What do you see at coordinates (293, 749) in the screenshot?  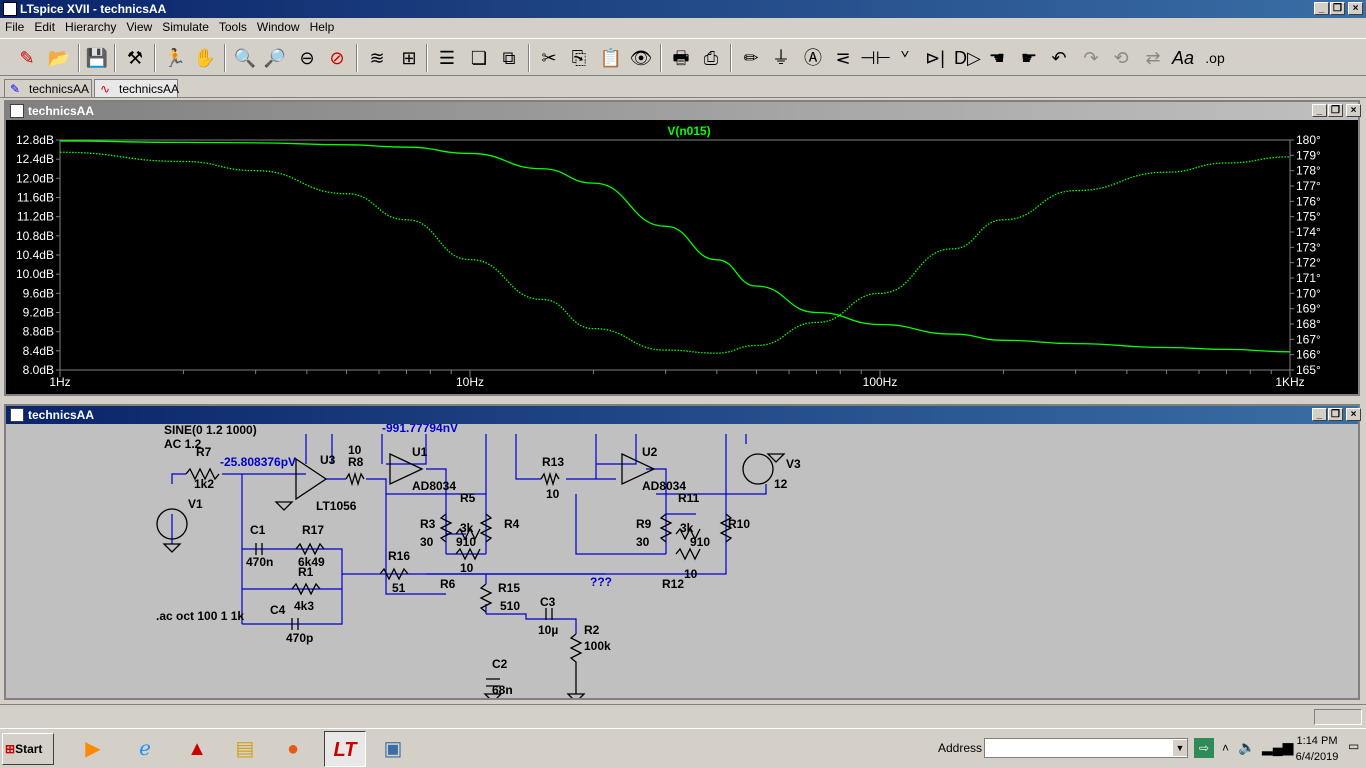 I see `firefox-icon: ●` at bounding box center [293, 749].